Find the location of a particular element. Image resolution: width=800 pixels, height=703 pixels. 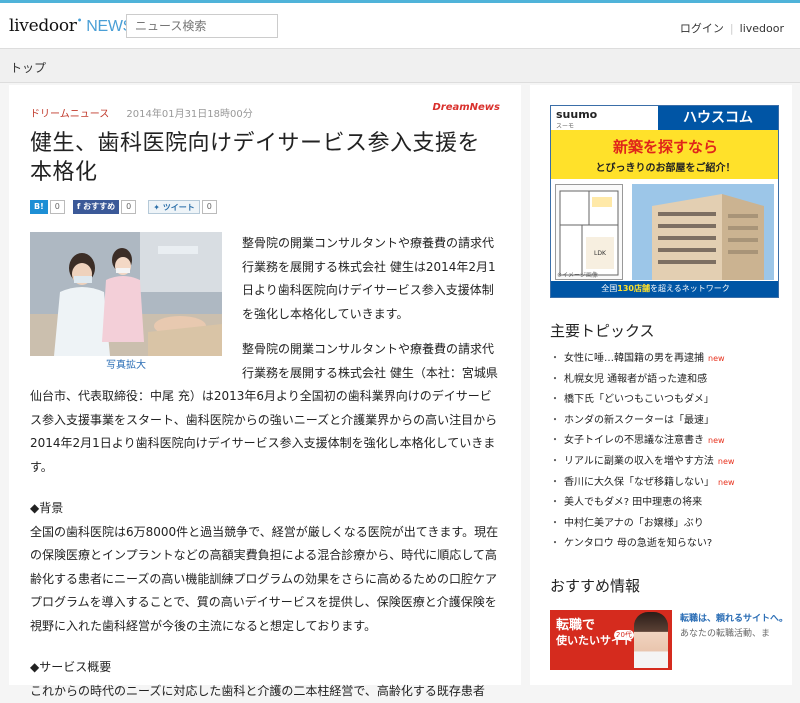

ad-top-bar: suumoスーモ ハウスコム is located at coordinates (664, 118).